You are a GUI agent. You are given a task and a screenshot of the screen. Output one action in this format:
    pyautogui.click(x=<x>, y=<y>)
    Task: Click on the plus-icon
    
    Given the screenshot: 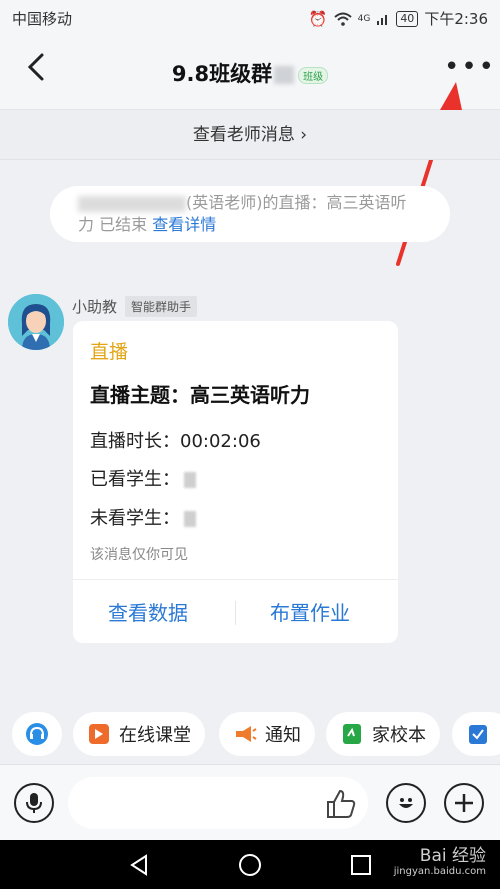 What is the action you would take?
    pyautogui.click(x=464, y=803)
    